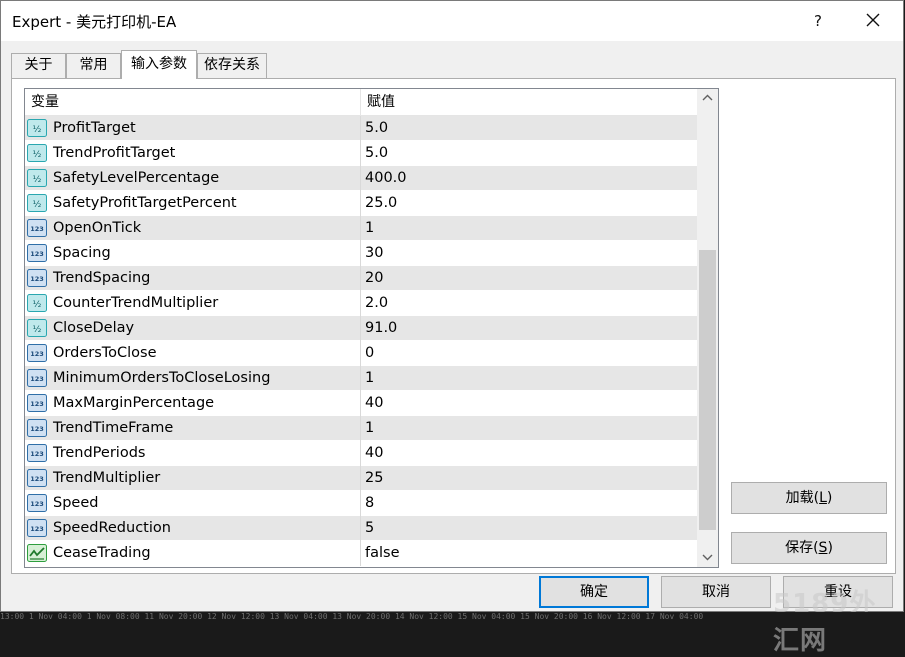 Image resolution: width=905 pixels, height=657 pixels. Describe the element at coordinates (381, 328) in the screenshot. I see `parameter-value: 91.0` at that location.